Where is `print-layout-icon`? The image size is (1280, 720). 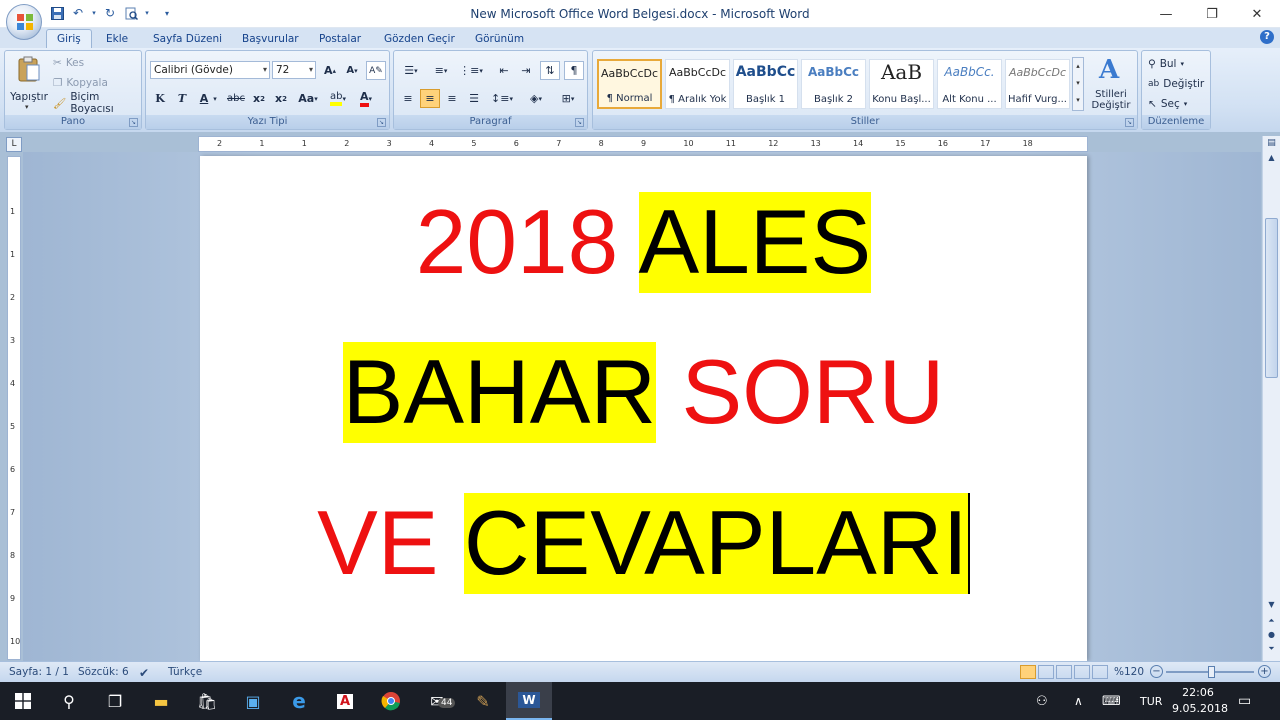 print-layout-icon is located at coordinates (1028, 672).